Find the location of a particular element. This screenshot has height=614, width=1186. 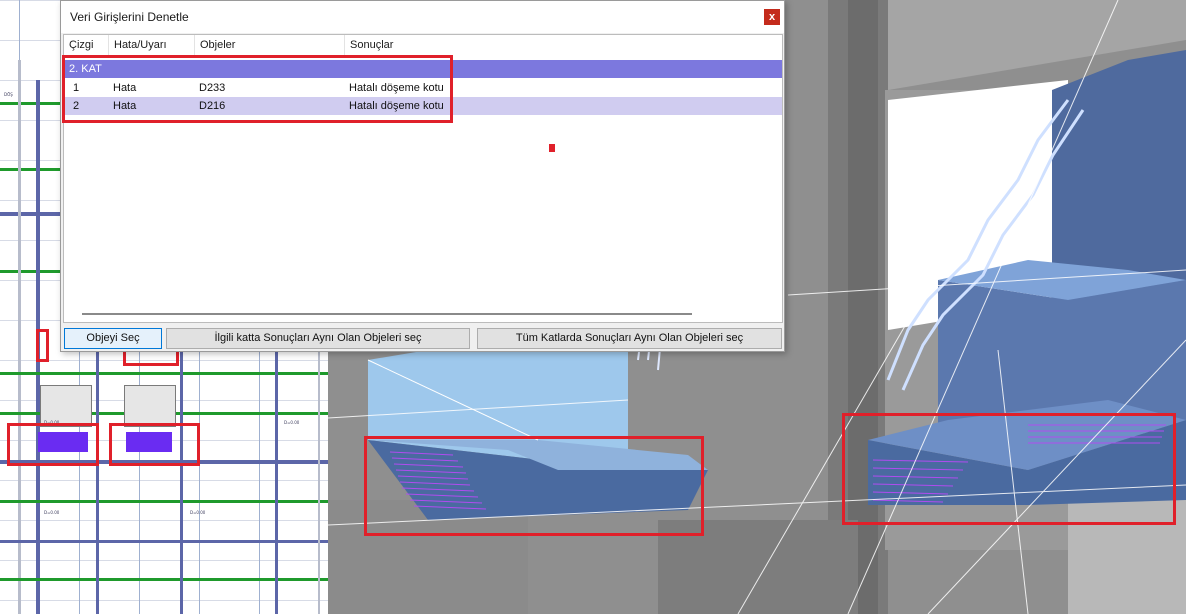

dialog-title: Veri Girişlerini Denetle is located at coordinates (129, 17).